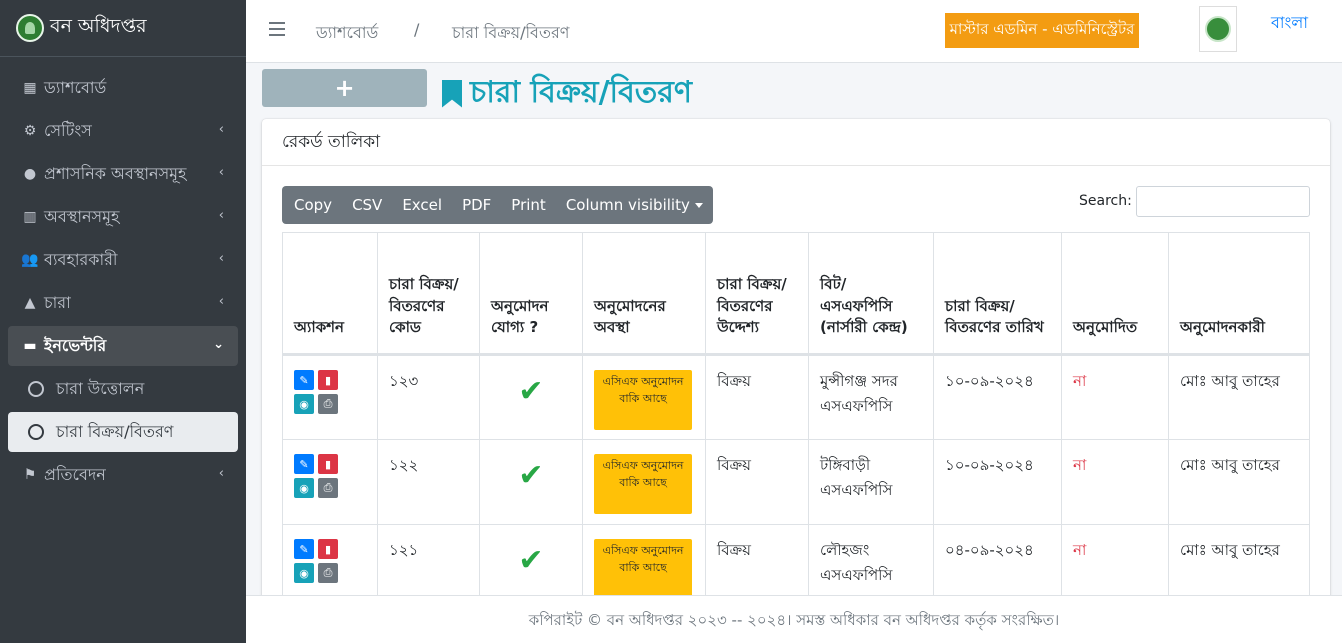  Describe the element at coordinates (531, 294) in the screenshot. I see `column-header: অনুমোদন যোগ্য ?` at that location.